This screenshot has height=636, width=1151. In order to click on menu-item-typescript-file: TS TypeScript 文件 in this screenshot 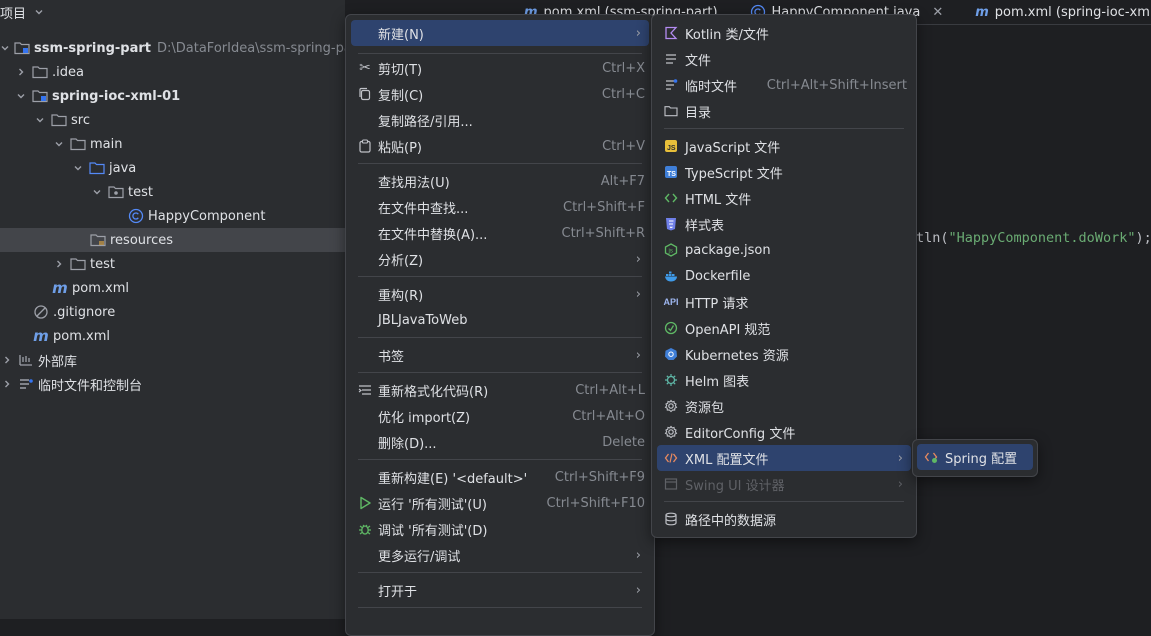, I will do `click(784, 172)`.